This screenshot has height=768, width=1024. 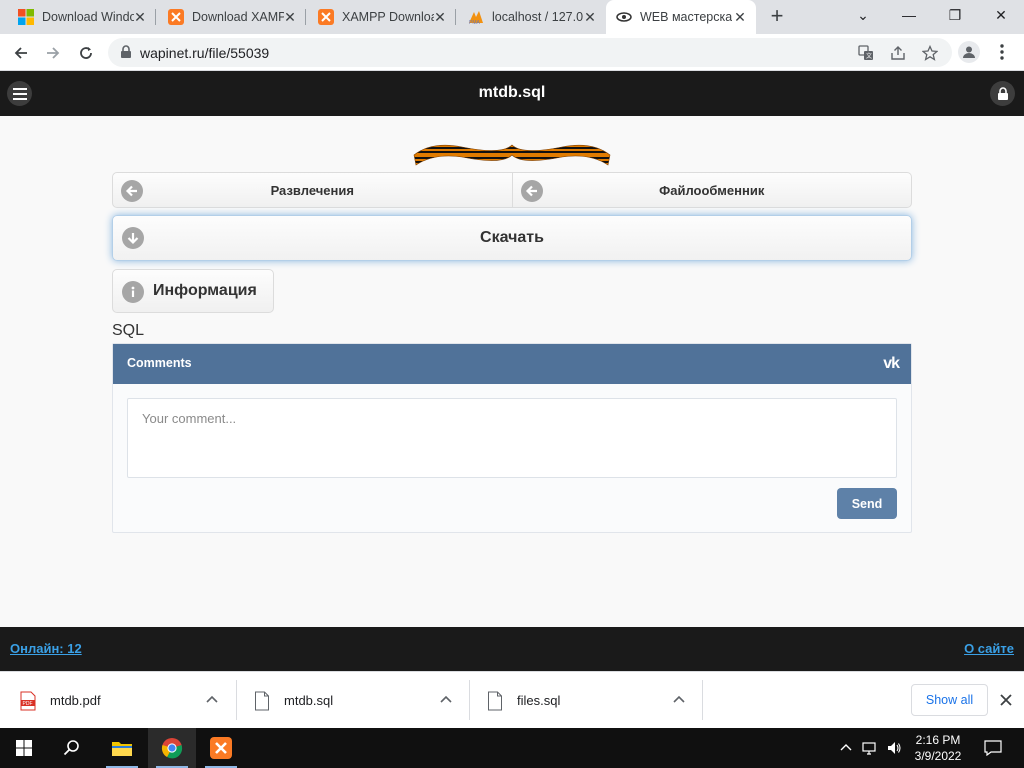 I want to click on volume-icon, so click(x=894, y=748).